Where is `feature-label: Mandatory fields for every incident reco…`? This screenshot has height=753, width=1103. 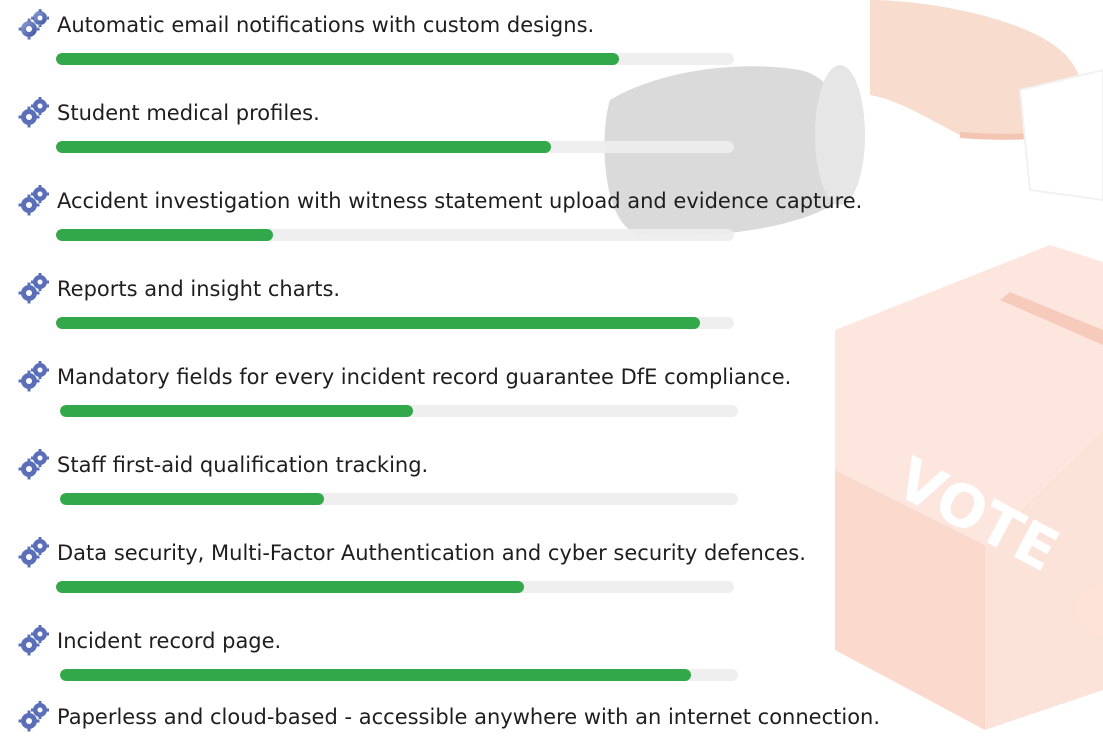
feature-label: Mandatory fields for every incident reco… is located at coordinates (424, 377).